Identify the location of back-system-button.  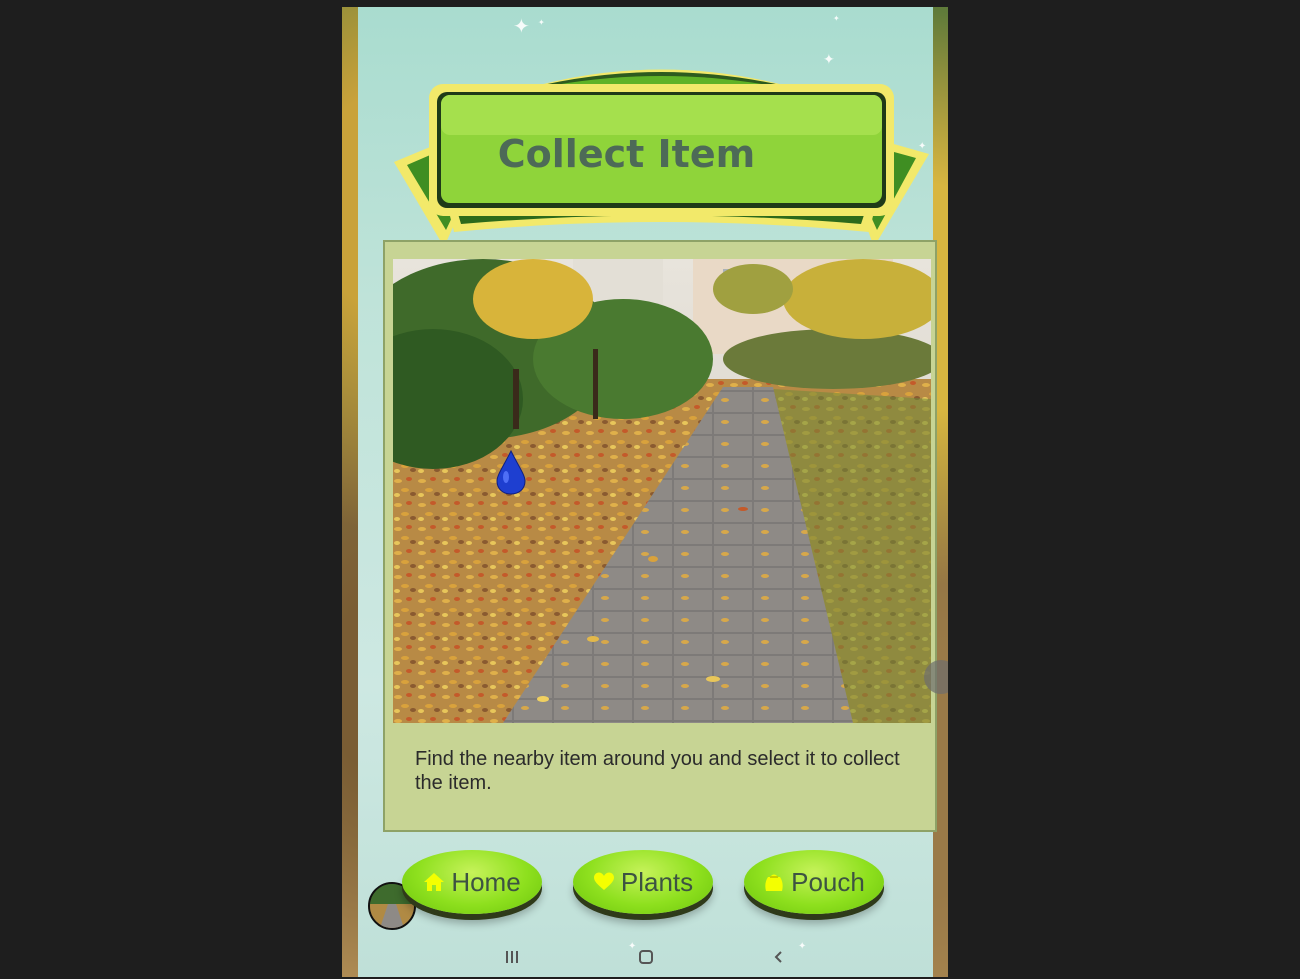
(779, 957).